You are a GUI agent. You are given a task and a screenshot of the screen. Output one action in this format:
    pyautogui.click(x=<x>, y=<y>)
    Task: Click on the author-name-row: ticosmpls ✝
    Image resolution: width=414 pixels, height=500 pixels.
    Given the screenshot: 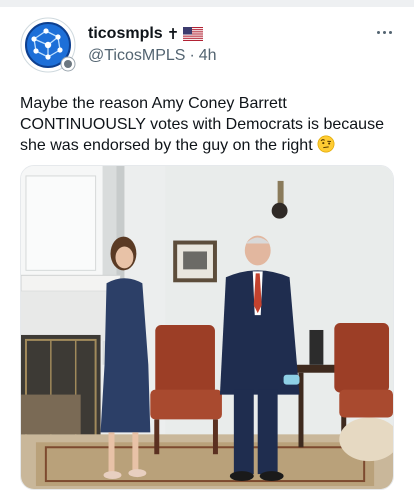 What is the action you would take?
    pyautogui.click(x=146, y=34)
    